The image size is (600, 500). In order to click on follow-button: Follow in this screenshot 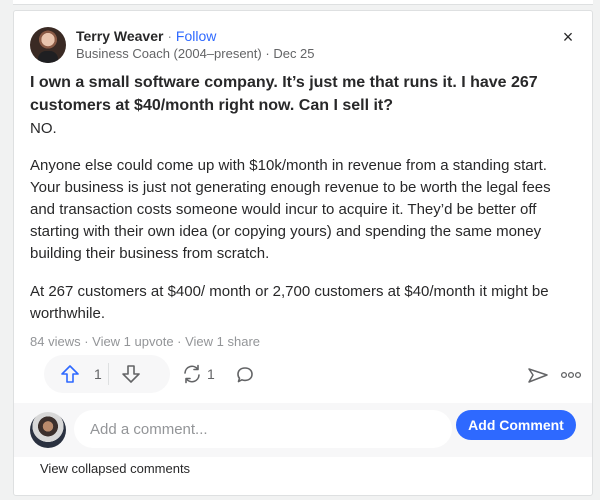, I will do `click(196, 36)`.